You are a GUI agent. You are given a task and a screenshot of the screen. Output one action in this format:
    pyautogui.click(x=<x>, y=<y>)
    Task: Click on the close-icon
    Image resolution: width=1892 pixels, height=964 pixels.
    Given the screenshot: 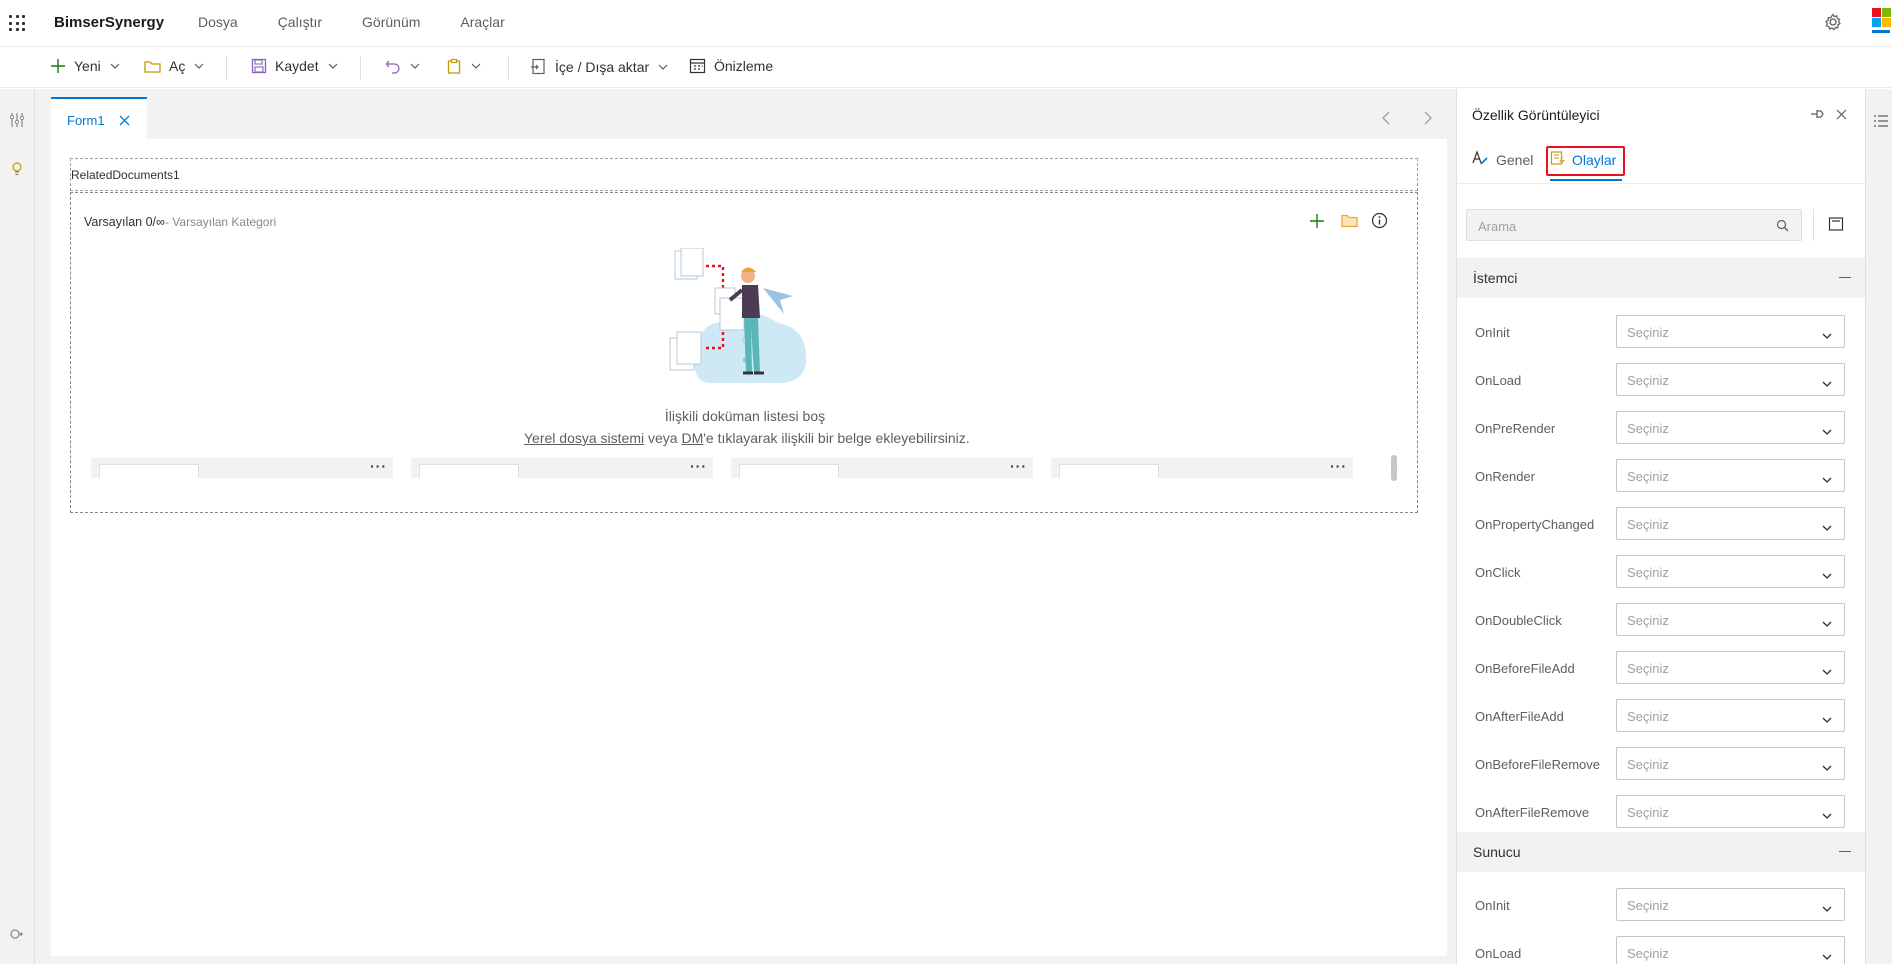 What is the action you would take?
    pyautogui.click(x=124, y=121)
    